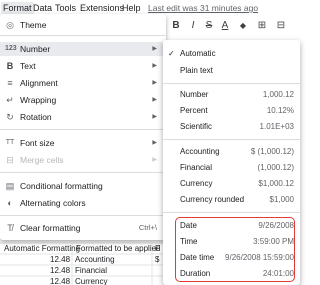 This screenshot has width=320, height=285. I want to click on borders-icon: ⊞, so click(262, 26).